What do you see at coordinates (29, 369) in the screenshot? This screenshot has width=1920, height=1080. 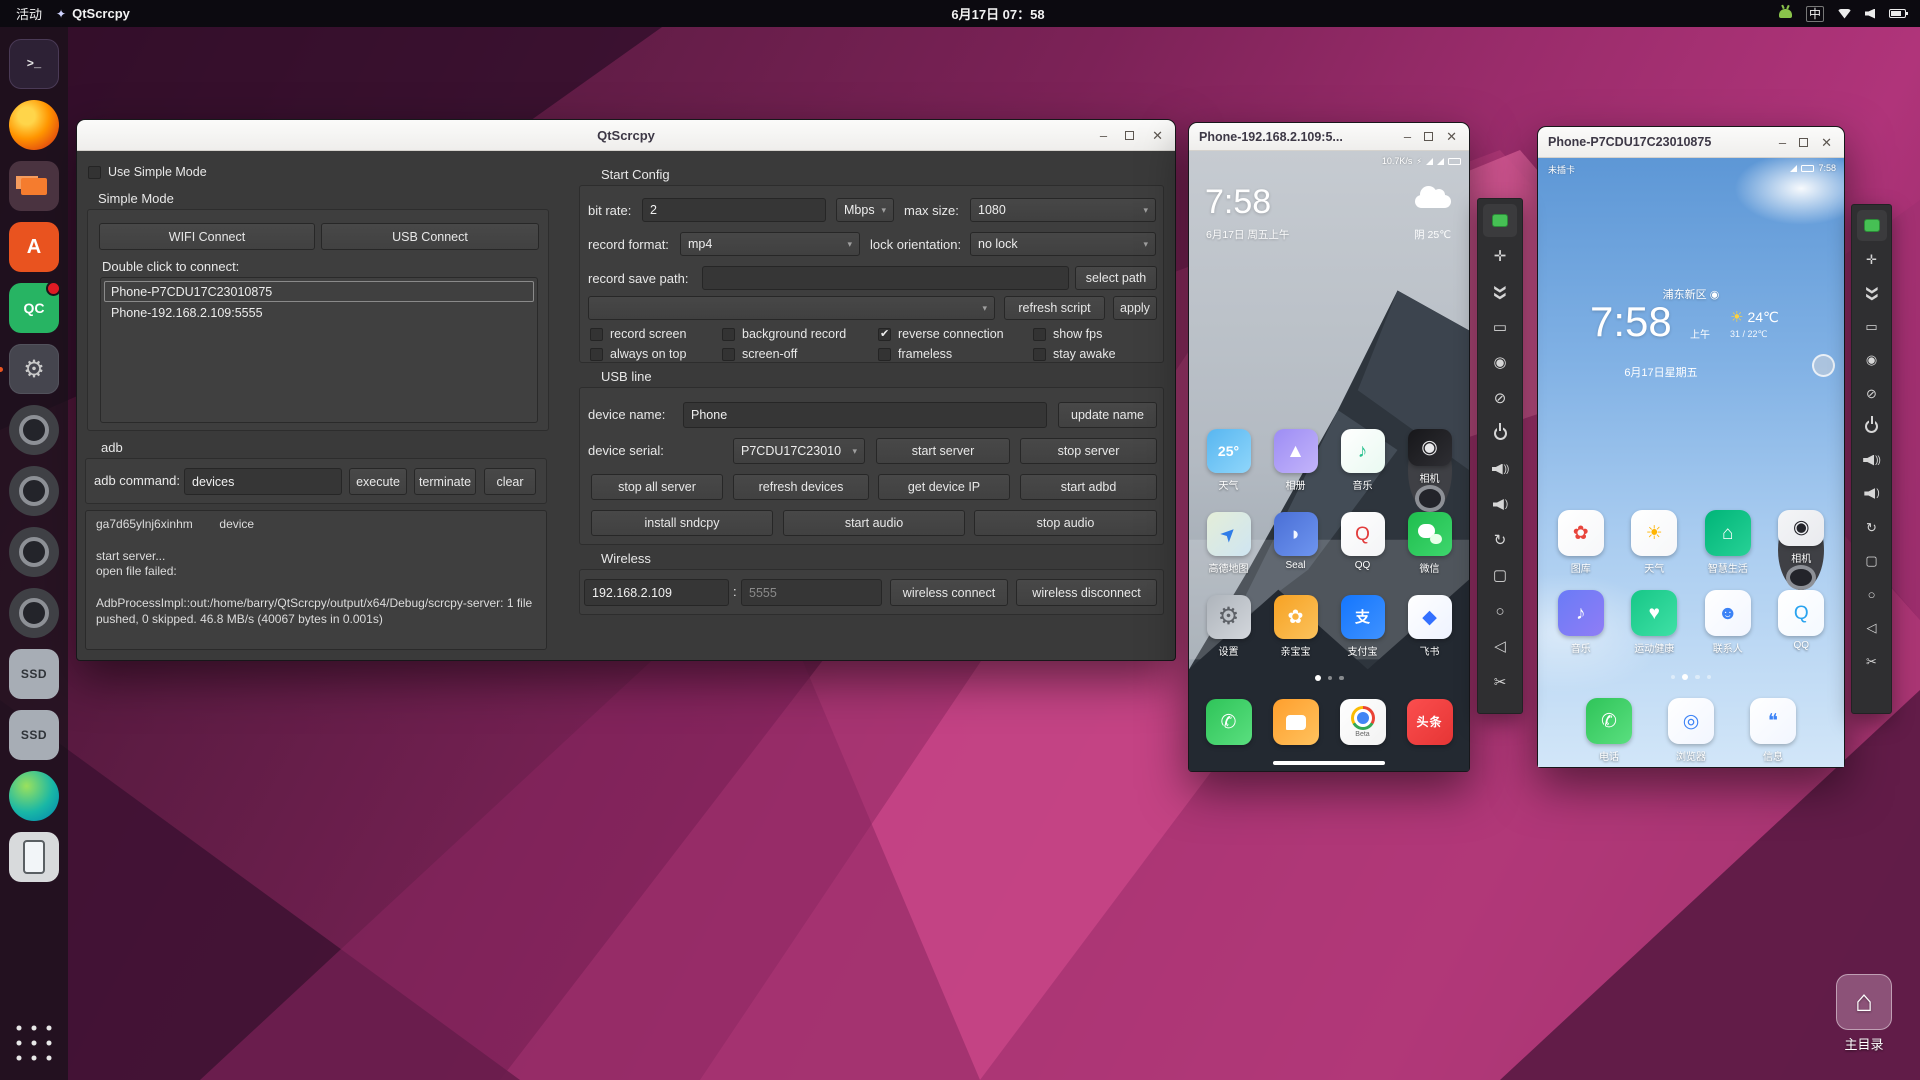 I see `dock-item-settings: ⚙` at bounding box center [29, 369].